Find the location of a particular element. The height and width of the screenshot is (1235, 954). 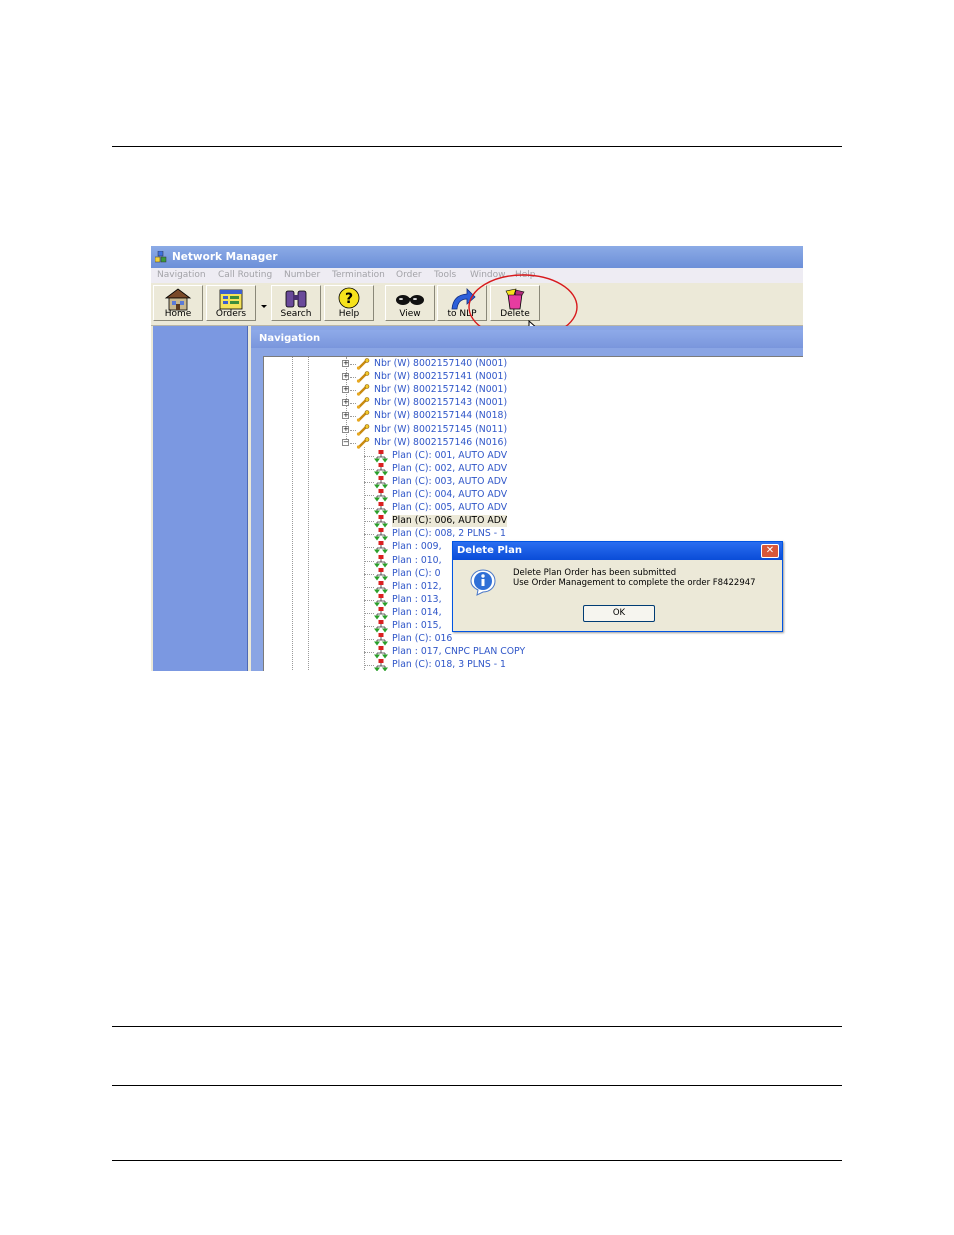

home-label: Home is located at coordinates (178, 314).